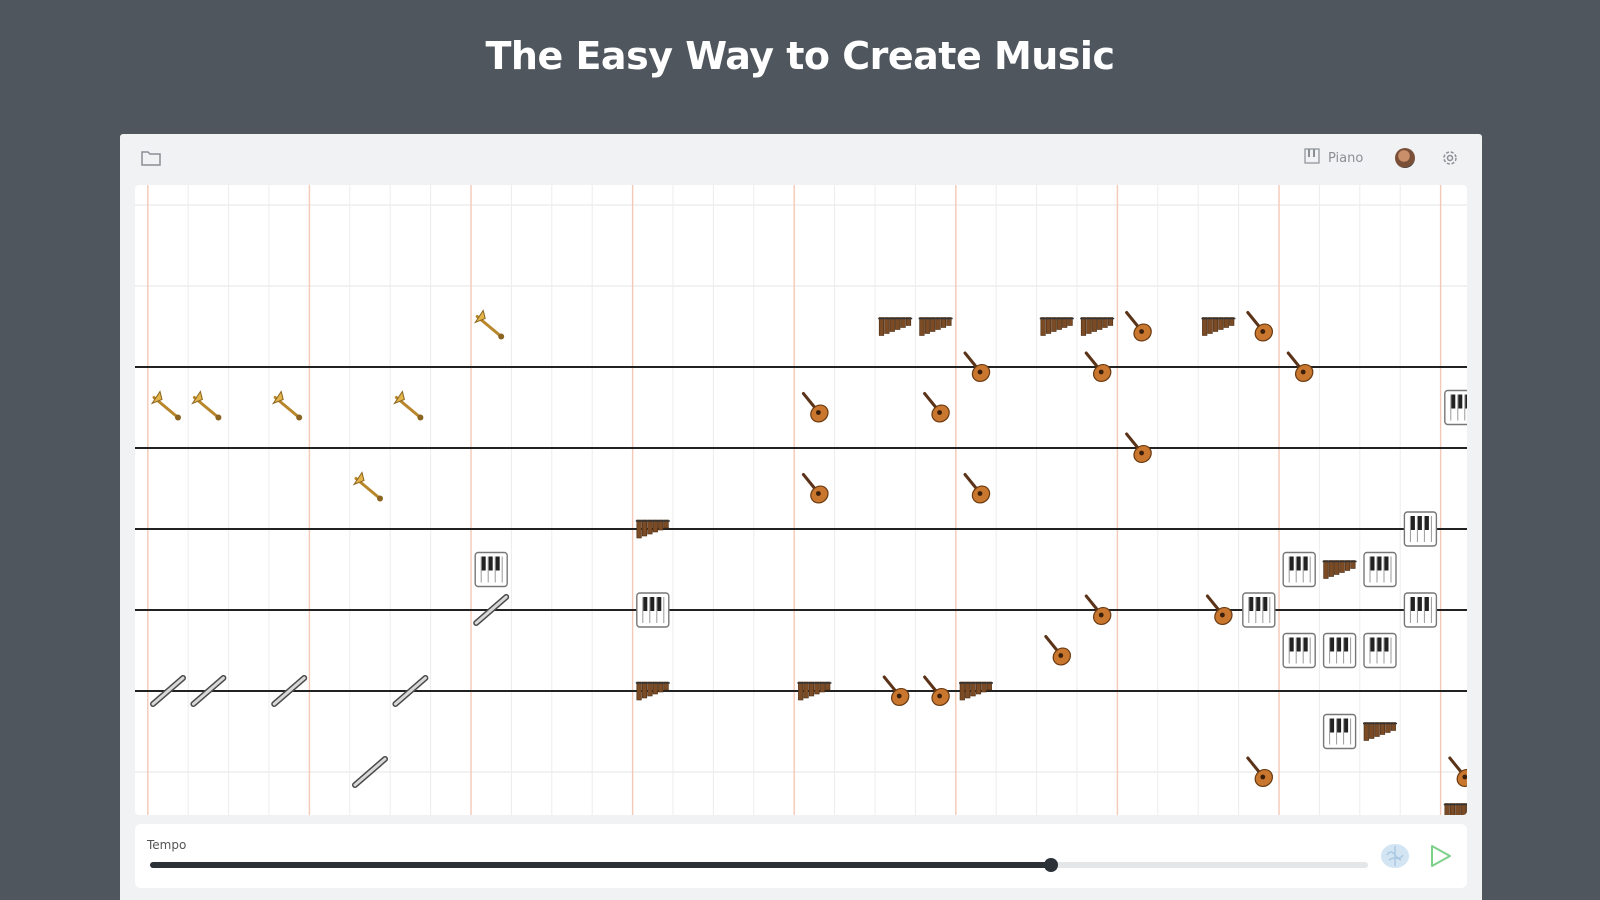 Image resolution: width=1600 pixels, height=900 pixels. I want to click on instrument-selector: Piano, so click(1333, 158).